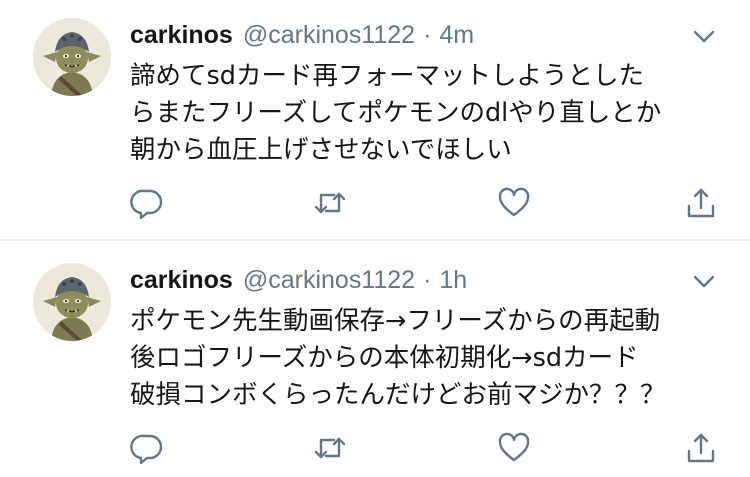 The height and width of the screenshot is (477, 750). Describe the element at coordinates (453, 280) in the screenshot. I see `timestamp: 1h` at that location.